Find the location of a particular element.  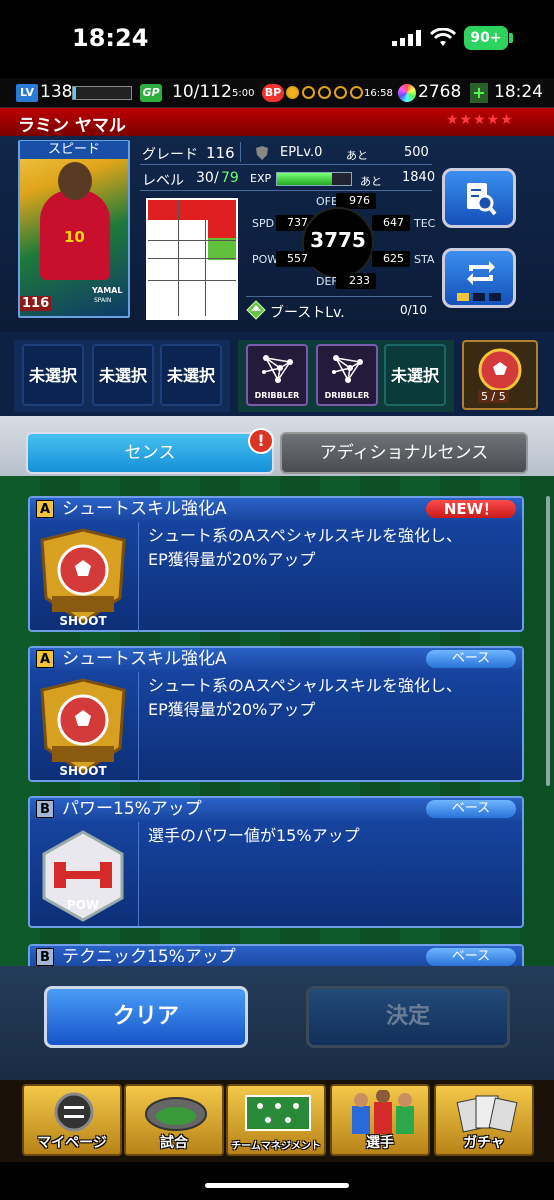

card-rating: 116 is located at coordinates (36, 303).